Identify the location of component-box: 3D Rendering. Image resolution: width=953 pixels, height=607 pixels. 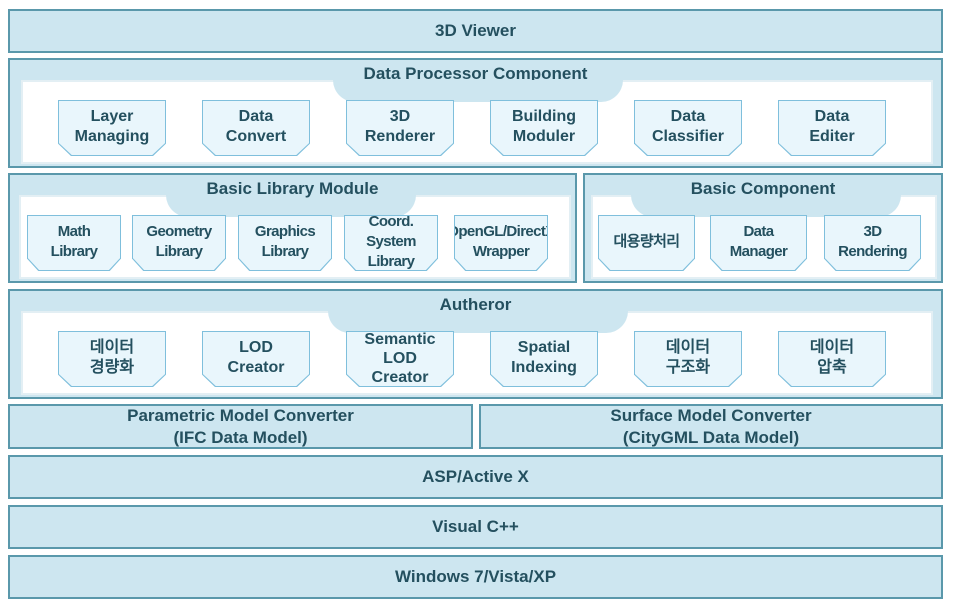
(872, 243).